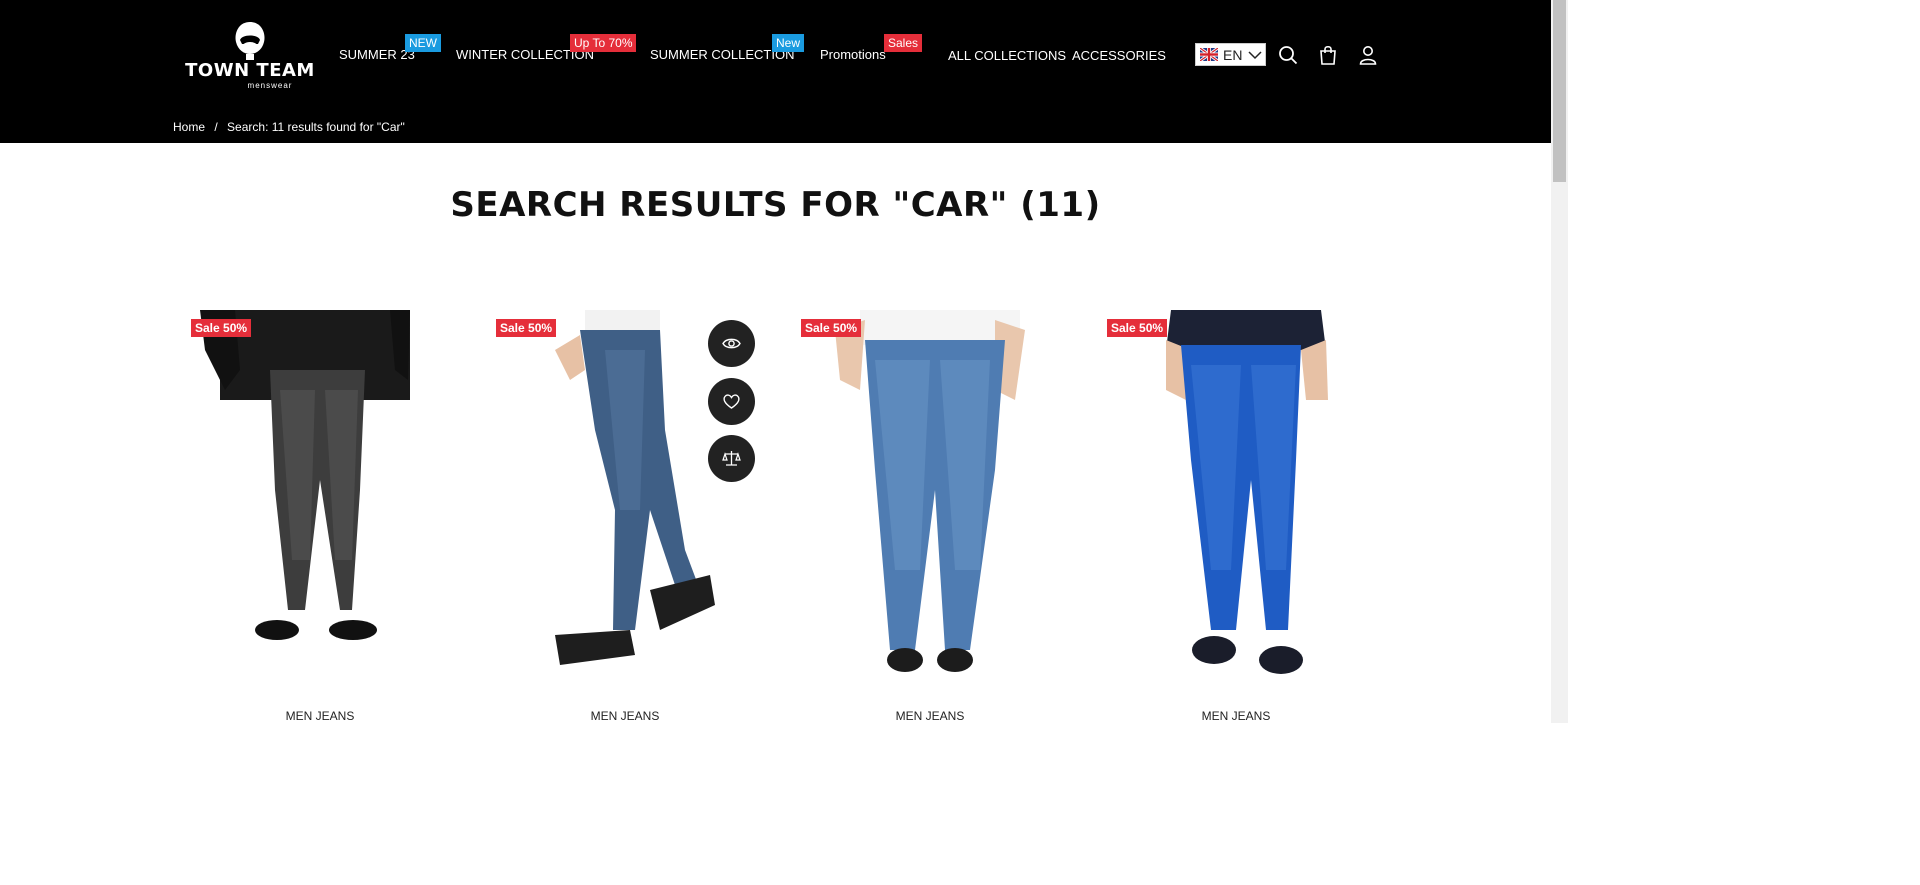  I want to click on language-selector: EN, so click(1230, 54).